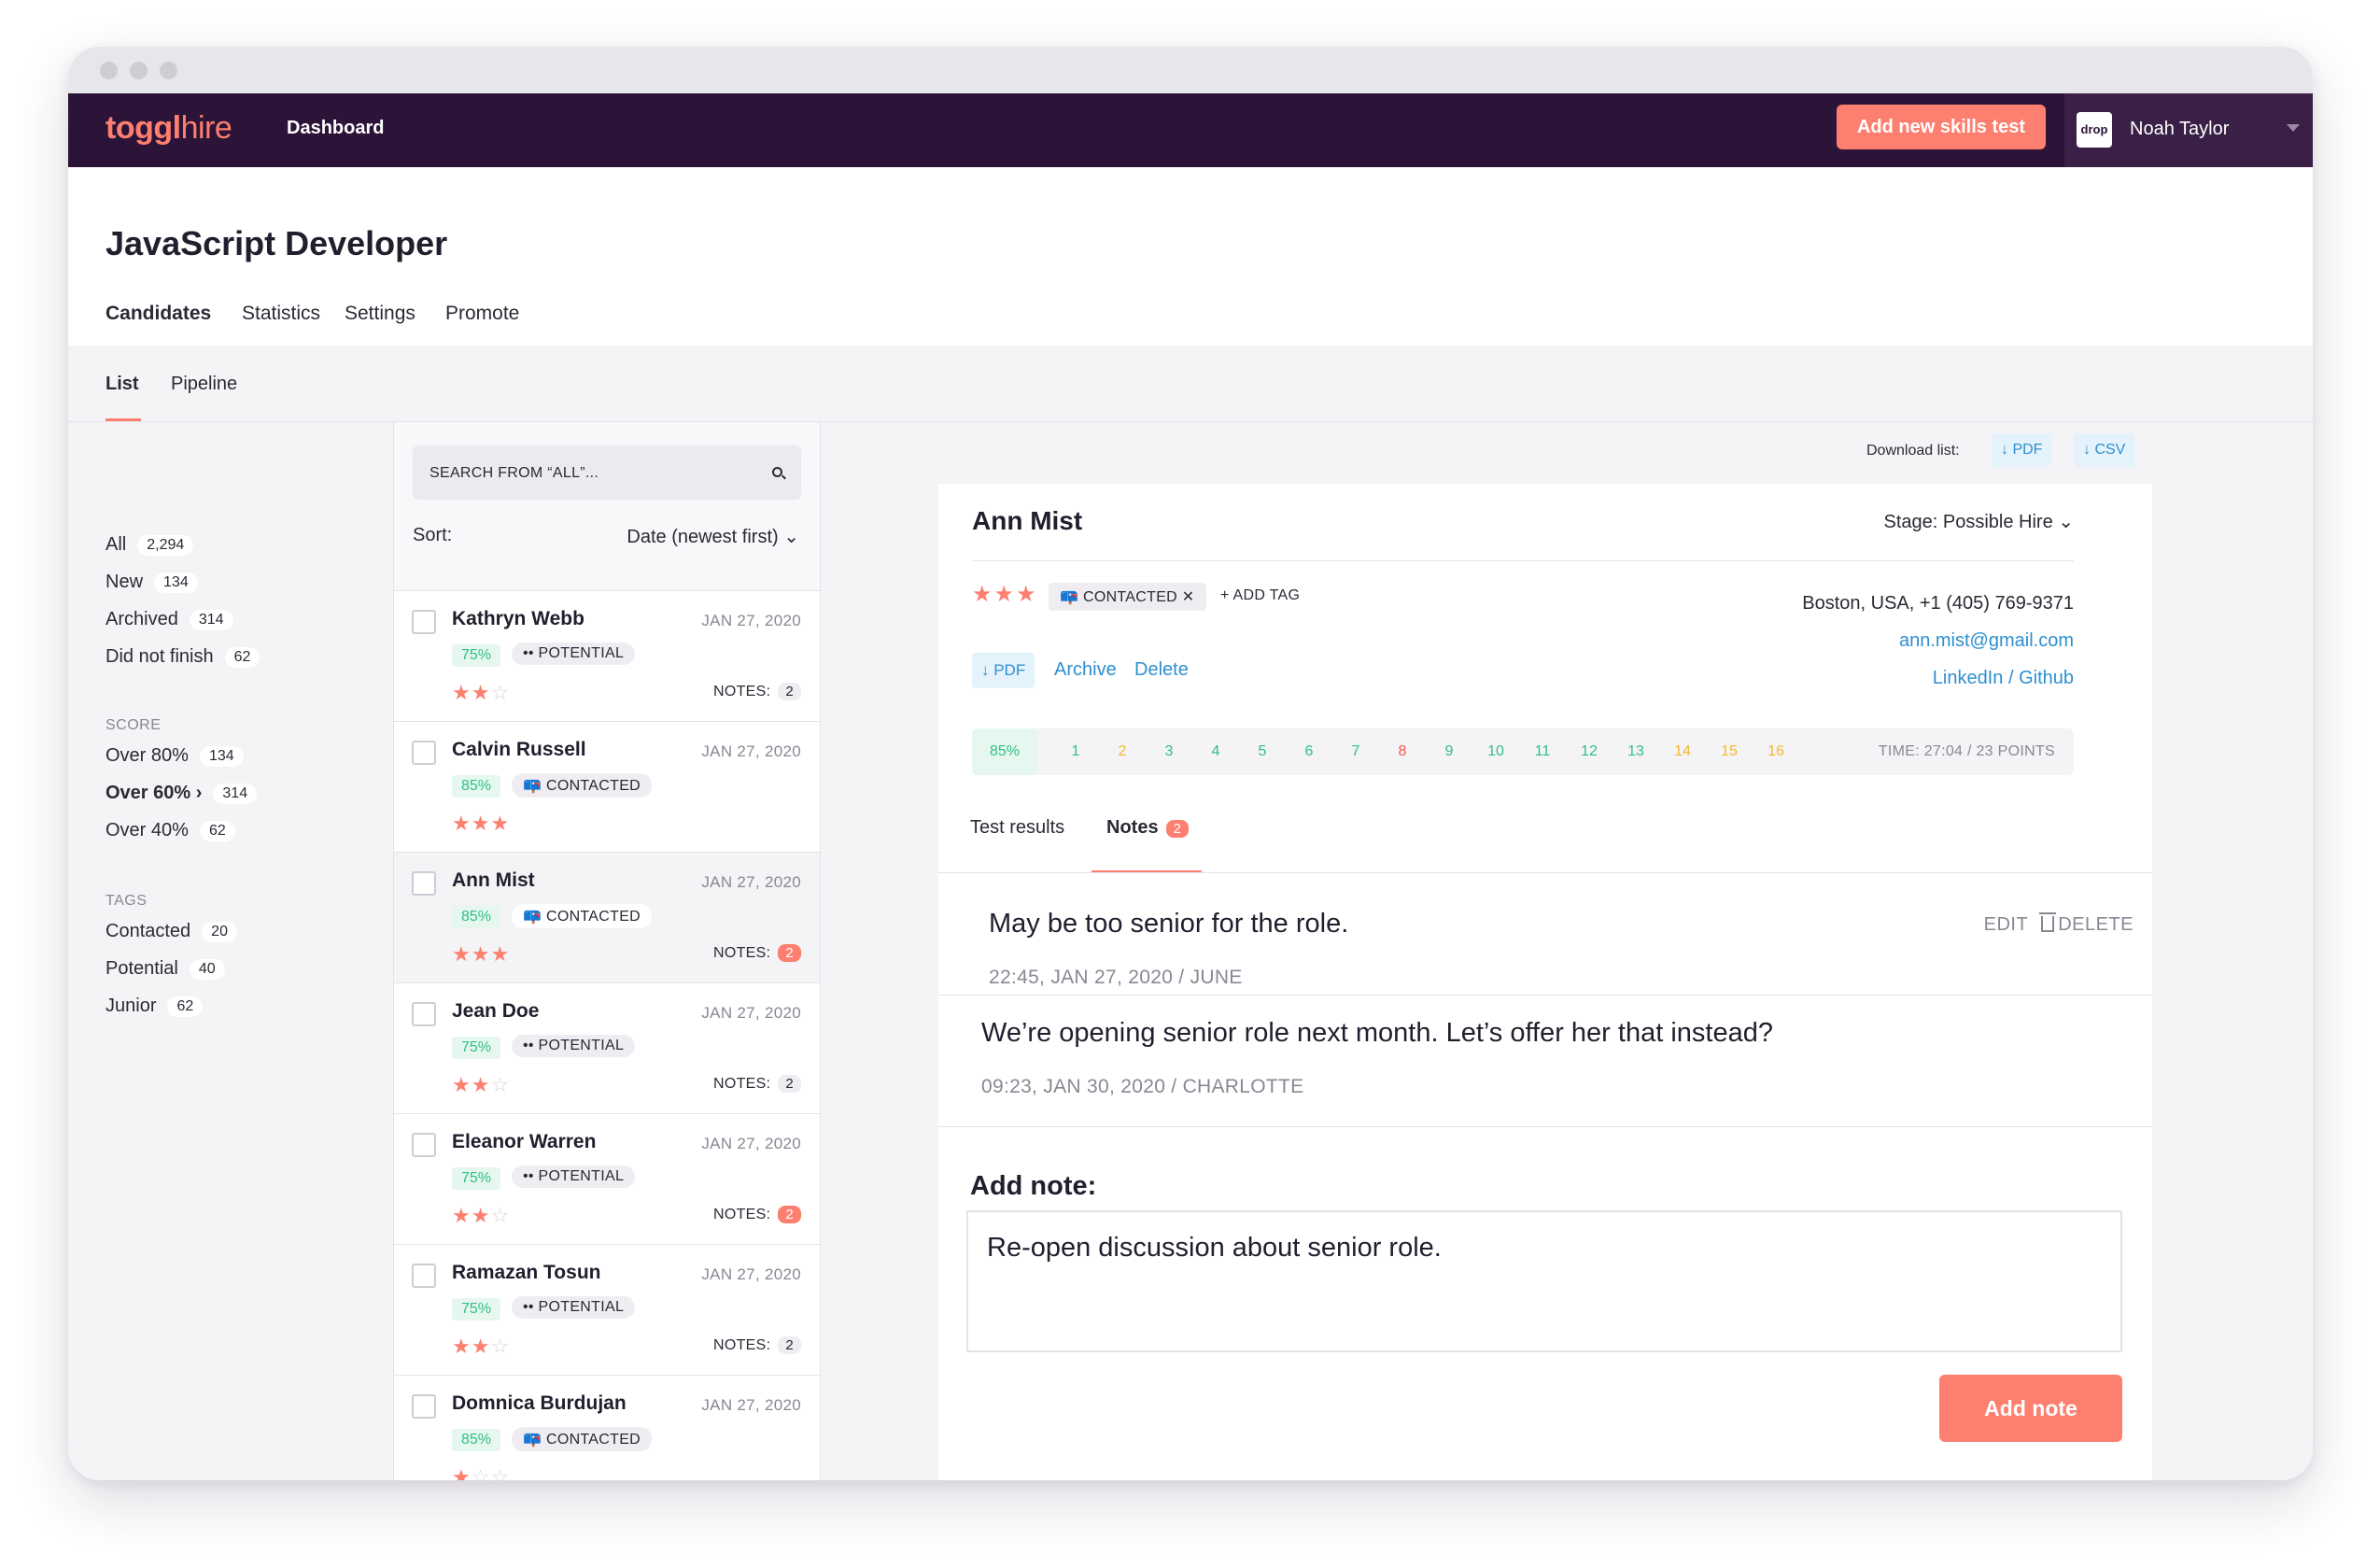 The width and height of the screenshot is (2380, 1568). What do you see at coordinates (2022, 450) in the screenshot?
I see `download-pdf-button: ↓ PDF` at bounding box center [2022, 450].